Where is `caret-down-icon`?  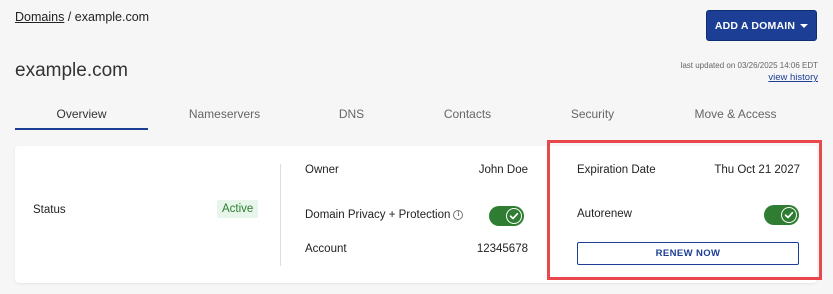
caret-down-icon is located at coordinates (804, 26).